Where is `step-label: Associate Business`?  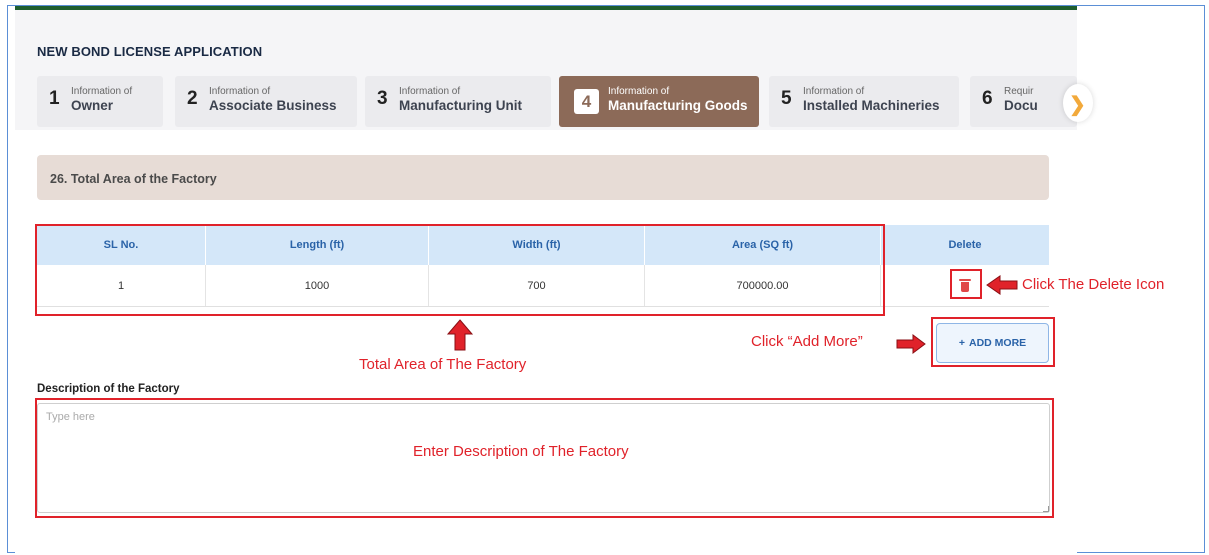
step-label: Associate Business is located at coordinates (273, 105).